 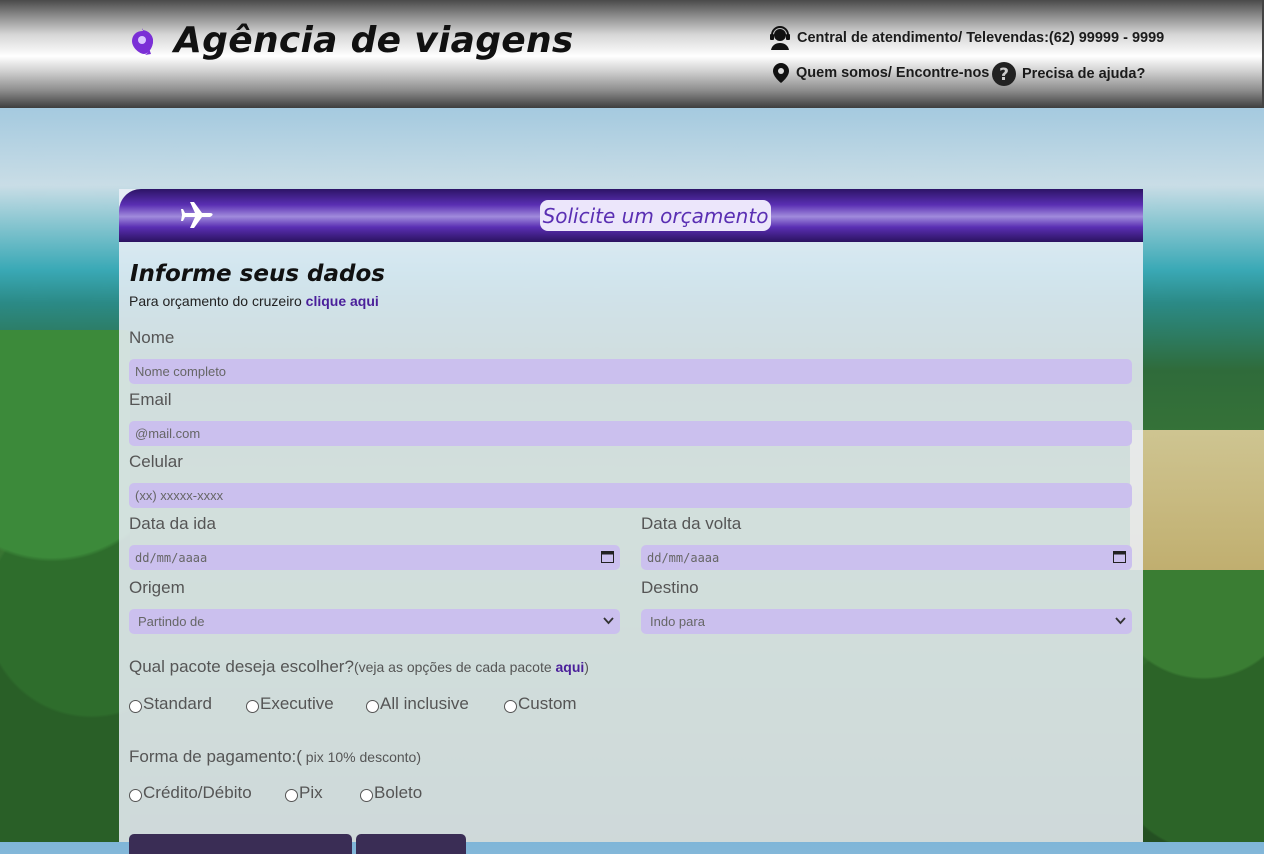 What do you see at coordinates (1197, 500) in the screenshot?
I see `background-beach` at bounding box center [1197, 500].